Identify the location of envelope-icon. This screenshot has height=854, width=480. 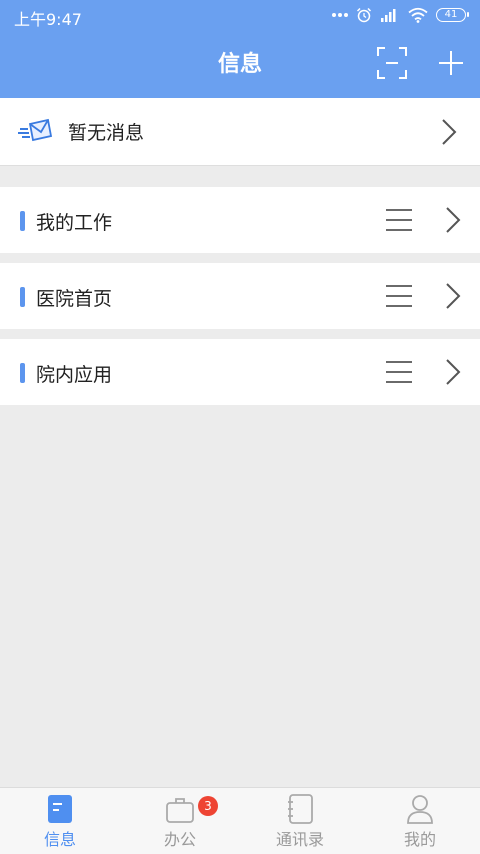
(35, 130).